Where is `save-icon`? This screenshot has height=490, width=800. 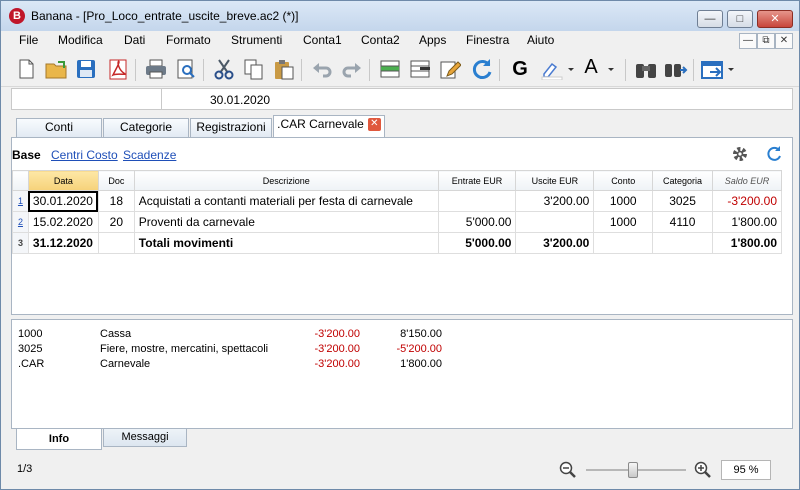
save-icon is located at coordinates (86, 69).